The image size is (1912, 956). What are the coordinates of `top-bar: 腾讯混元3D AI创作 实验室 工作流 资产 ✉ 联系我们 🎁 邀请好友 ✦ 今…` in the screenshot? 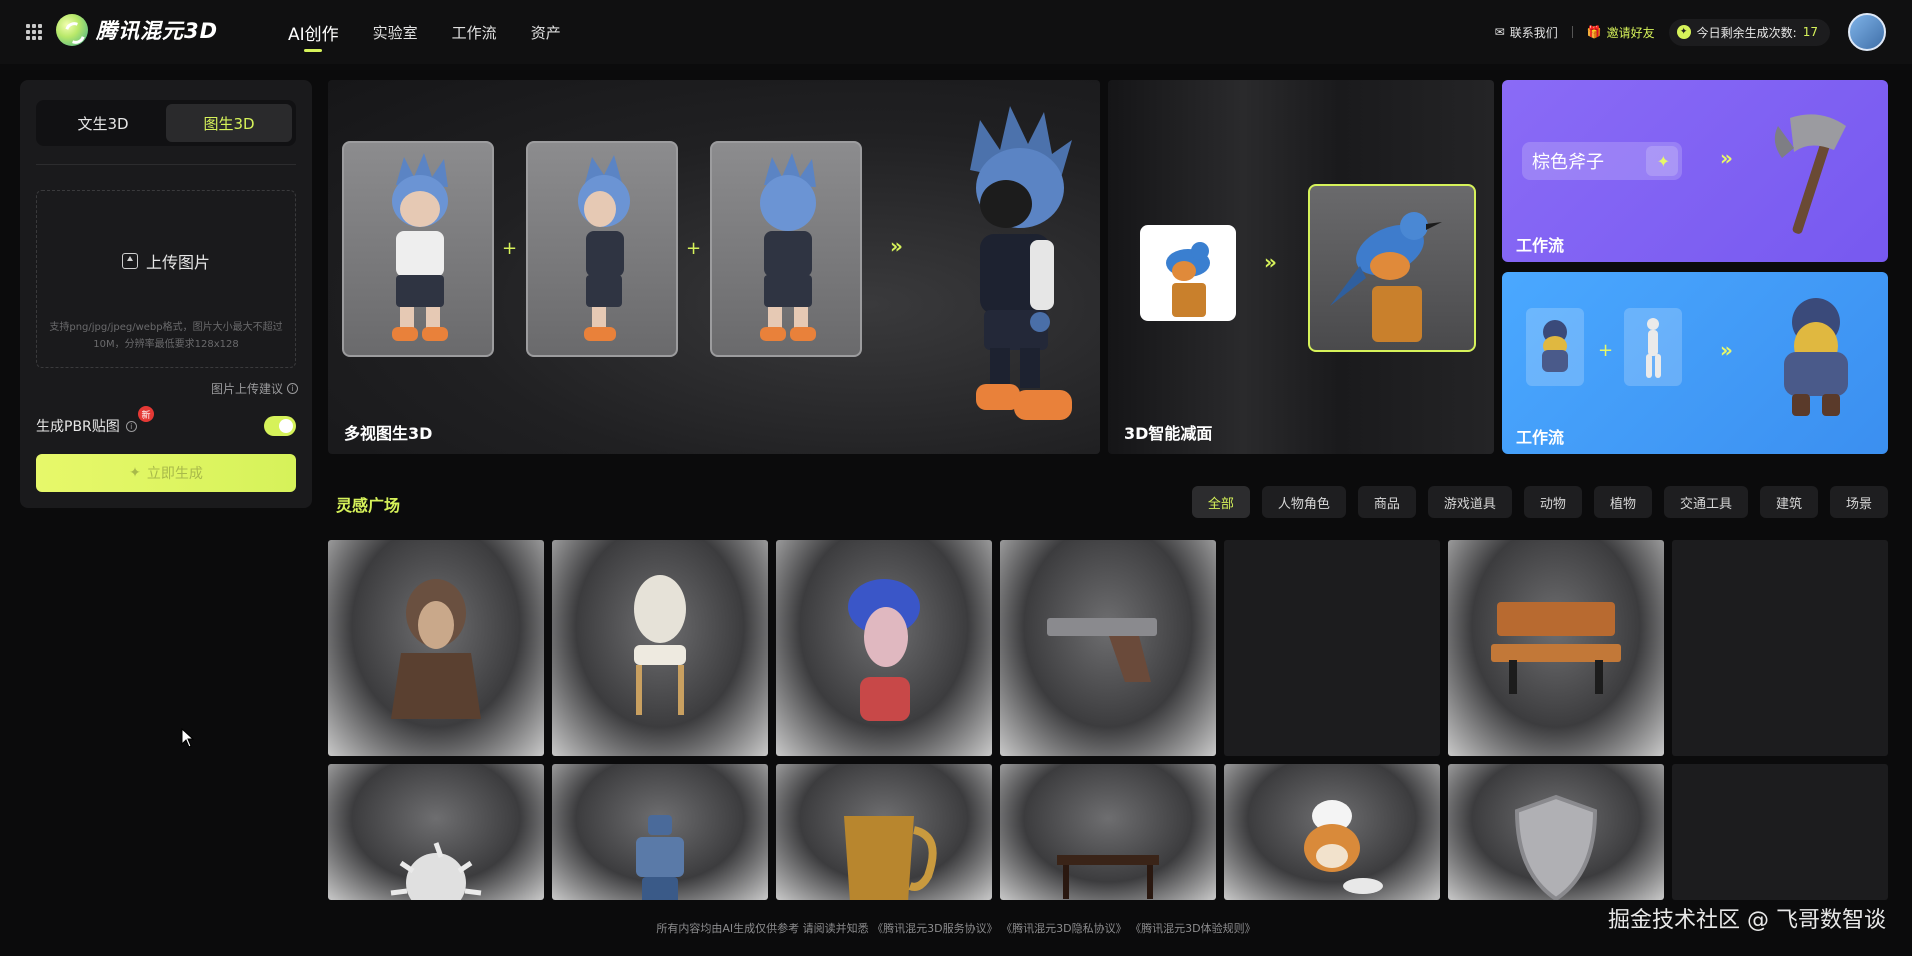 It's located at (956, 32).